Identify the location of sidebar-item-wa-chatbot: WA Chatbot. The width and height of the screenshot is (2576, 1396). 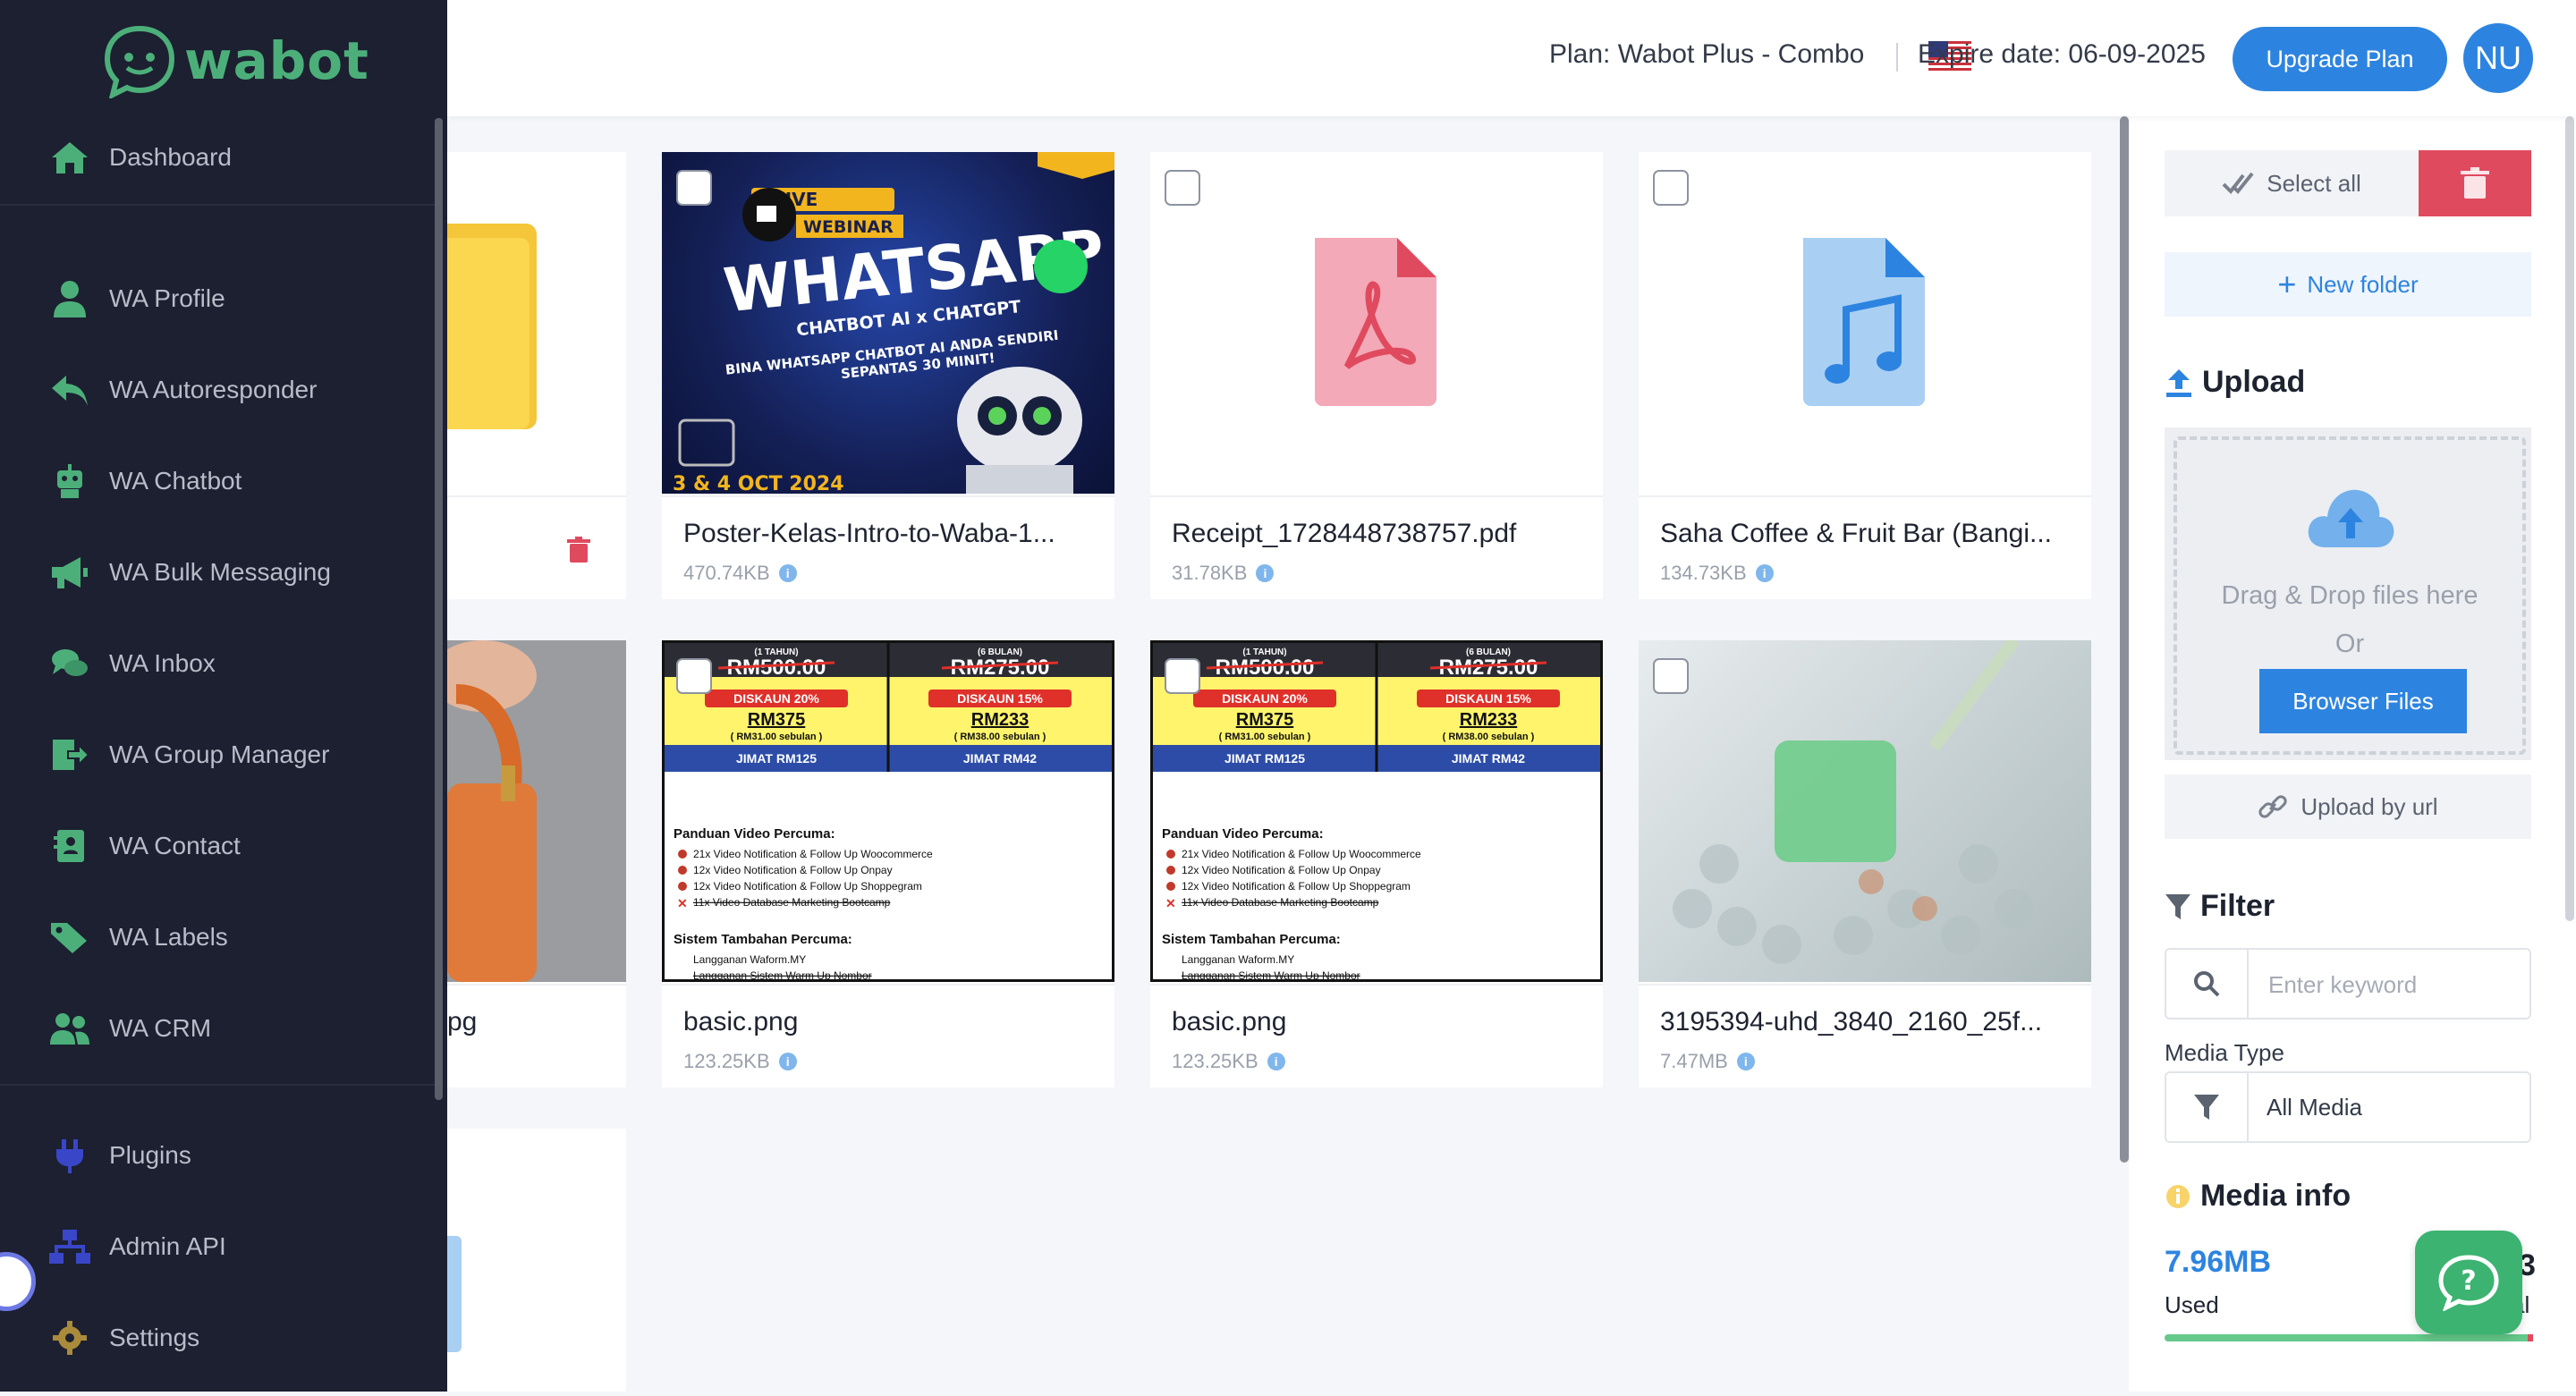
(145, 481).